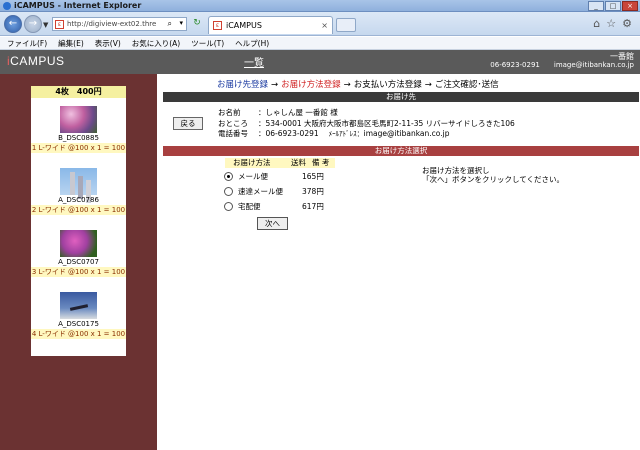 The height and width of the screenshot is (450, 640). I want to click on photo-code: B_DSC0885, so click(78, 138).